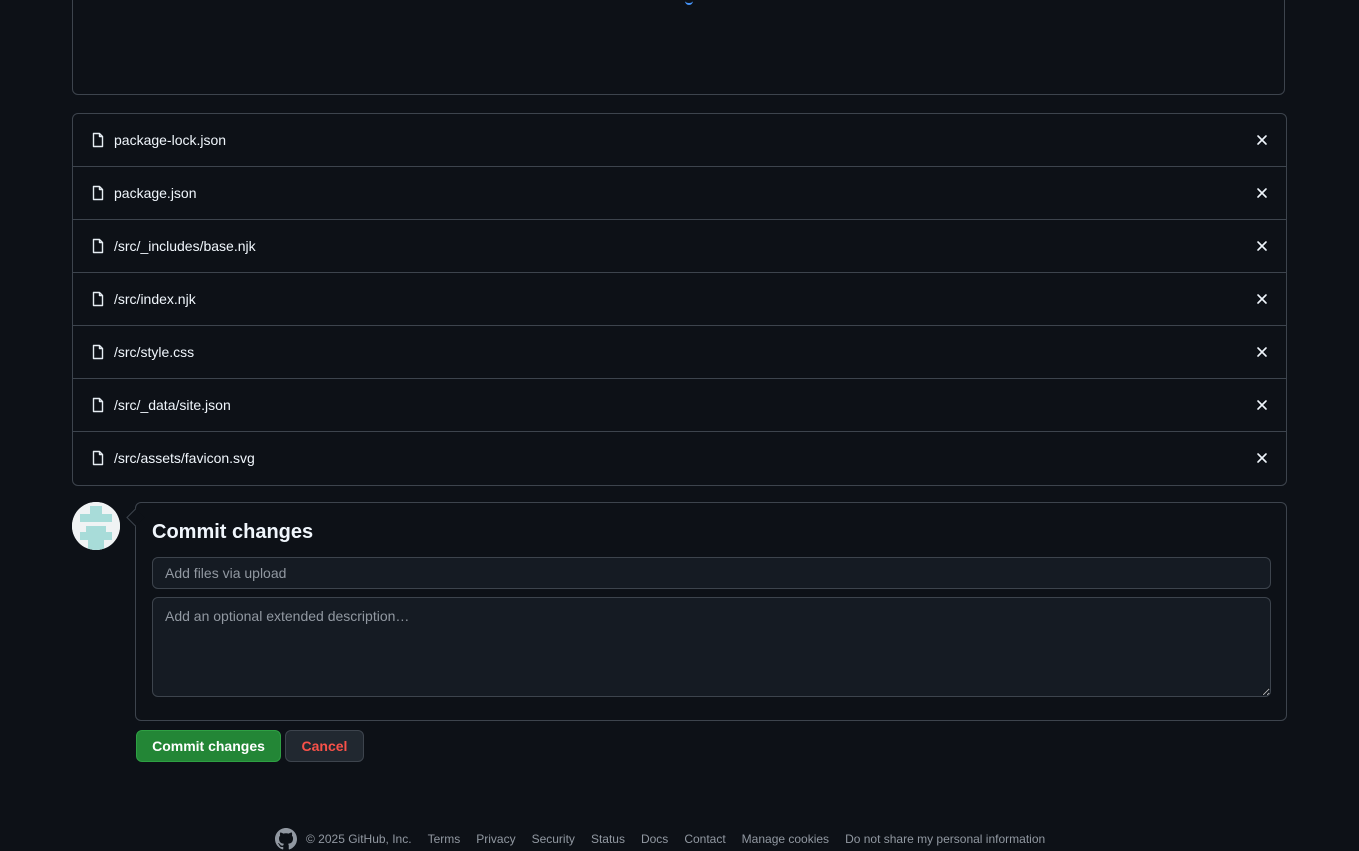 This screenshot has height=851, width=1359. What do you see at coordinates (286, 839) in the screenshot?
I see `github-logo-icon` at bounding box center [286, 839].